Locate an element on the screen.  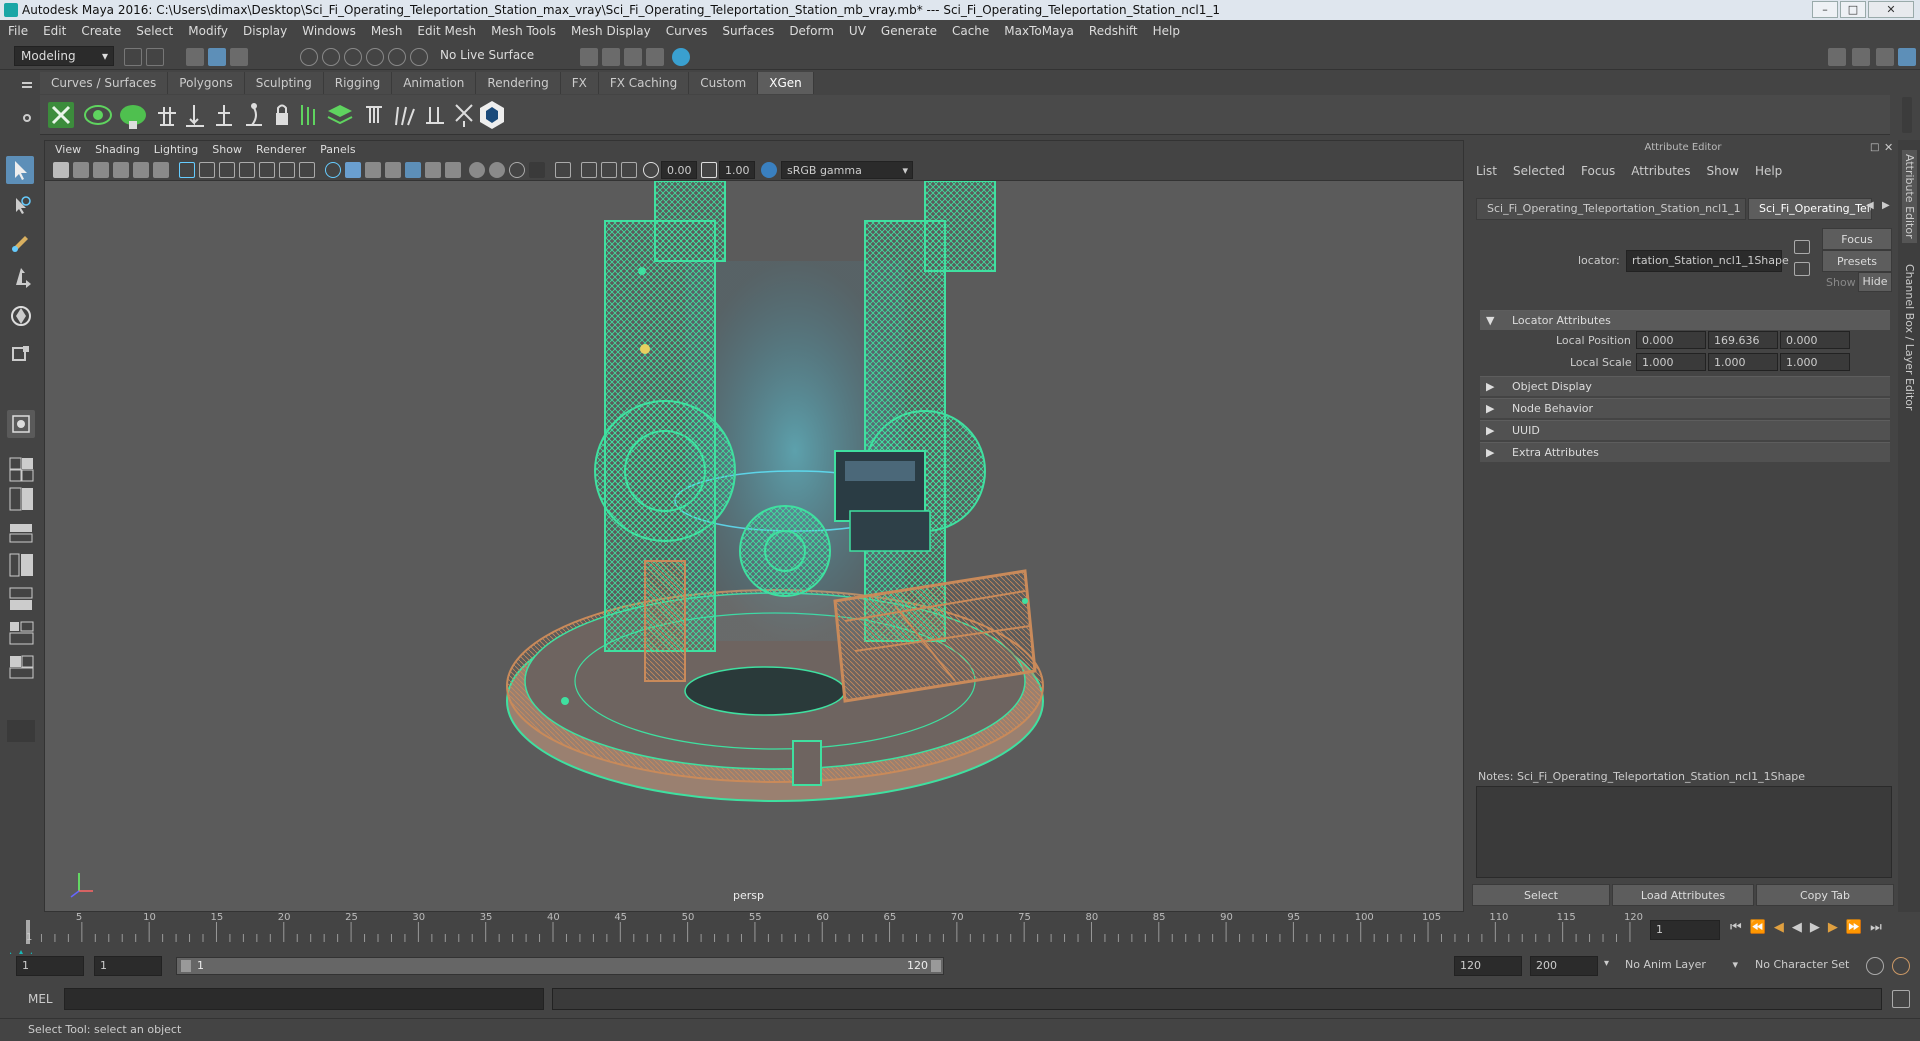
shelf-tab-fx: FX is located at coordinates (579, 83).